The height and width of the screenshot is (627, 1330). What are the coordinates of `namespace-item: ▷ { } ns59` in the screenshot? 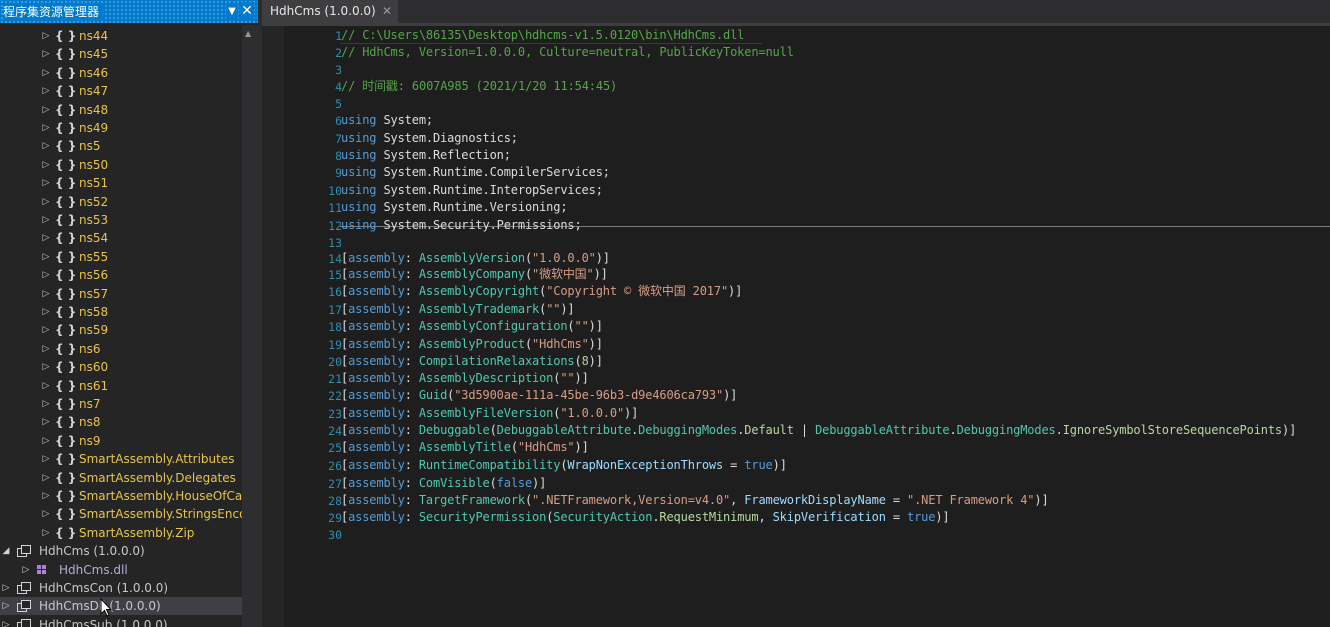 It's located at (121, 330).